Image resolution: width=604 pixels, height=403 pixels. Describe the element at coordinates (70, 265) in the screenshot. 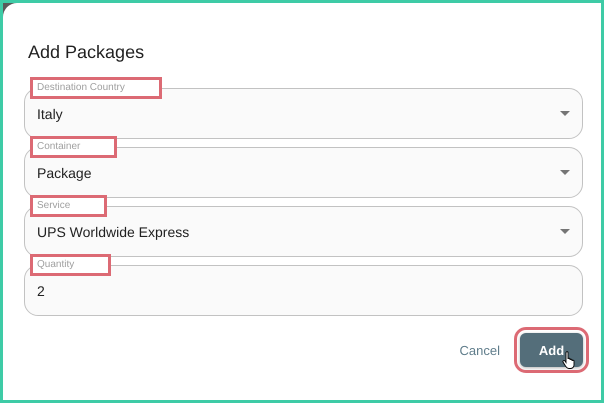

I see `field-label: Quantity` at that location.